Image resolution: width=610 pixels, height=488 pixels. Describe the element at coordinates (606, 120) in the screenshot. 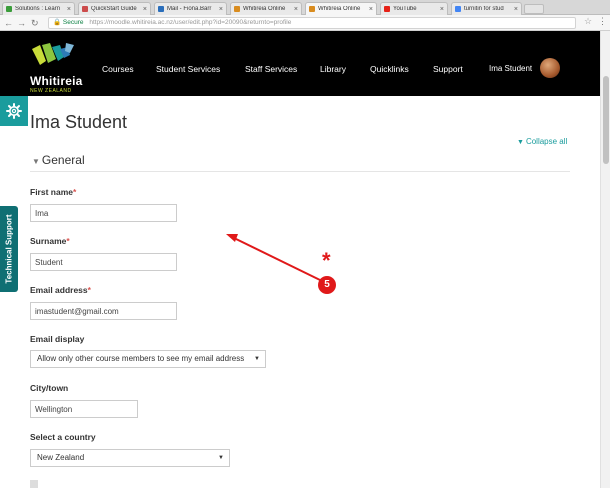

I see `scrollbar-thumb` at that location.